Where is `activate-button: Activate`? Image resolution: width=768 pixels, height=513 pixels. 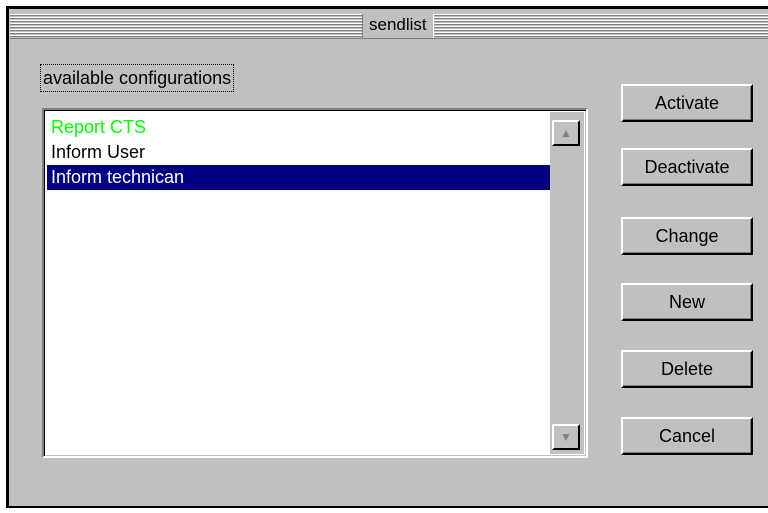 activate-button: Activate is located at coordinates (687, 103).